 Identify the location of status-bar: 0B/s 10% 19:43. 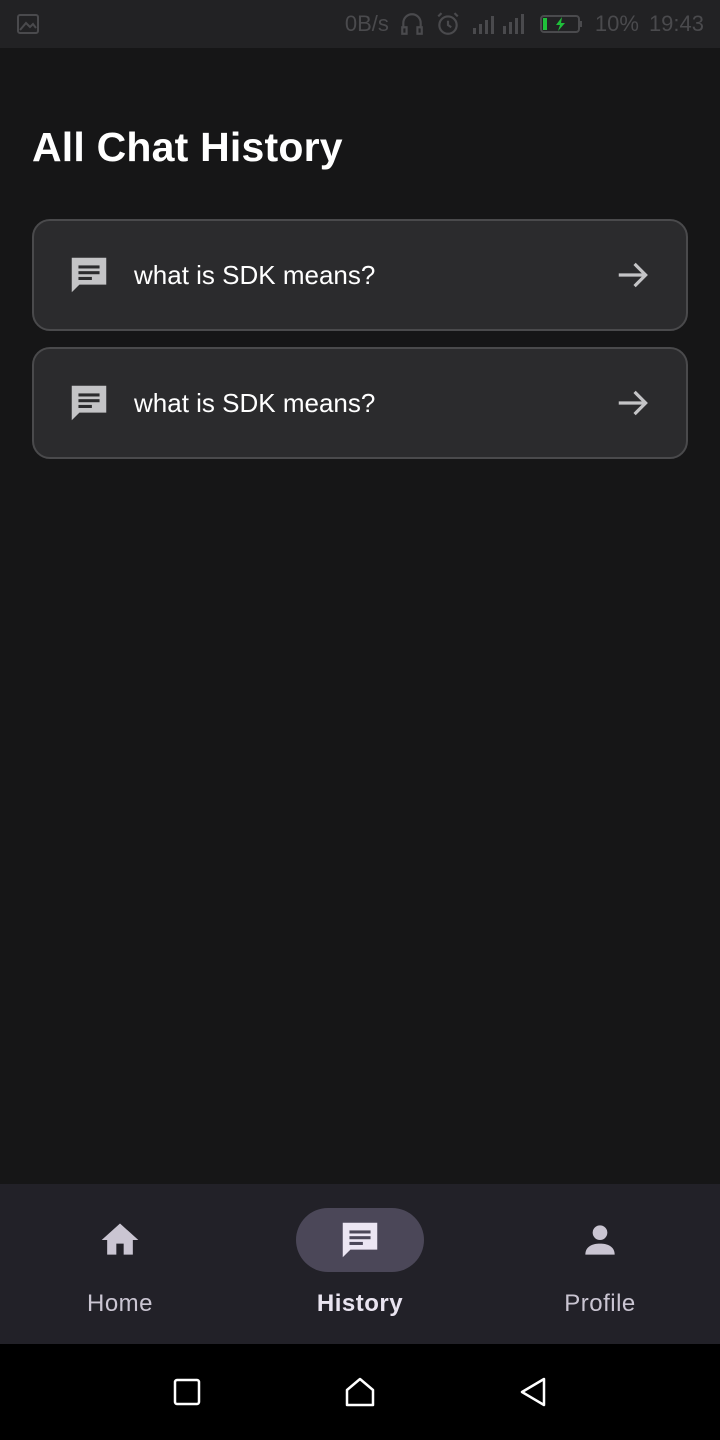
(360, 24).